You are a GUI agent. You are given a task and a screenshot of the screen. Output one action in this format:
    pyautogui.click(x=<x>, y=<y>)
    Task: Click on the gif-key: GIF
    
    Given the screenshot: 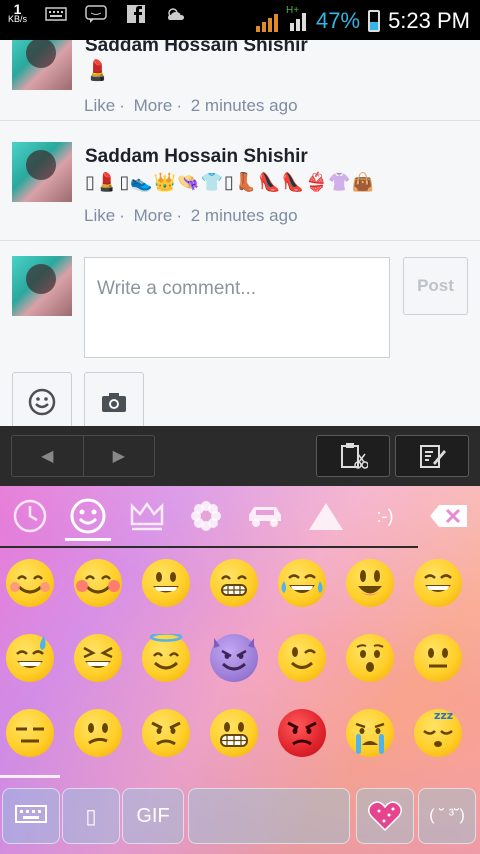 What is the action you would take?
    pyautogui.click(x=153, y=816)
    